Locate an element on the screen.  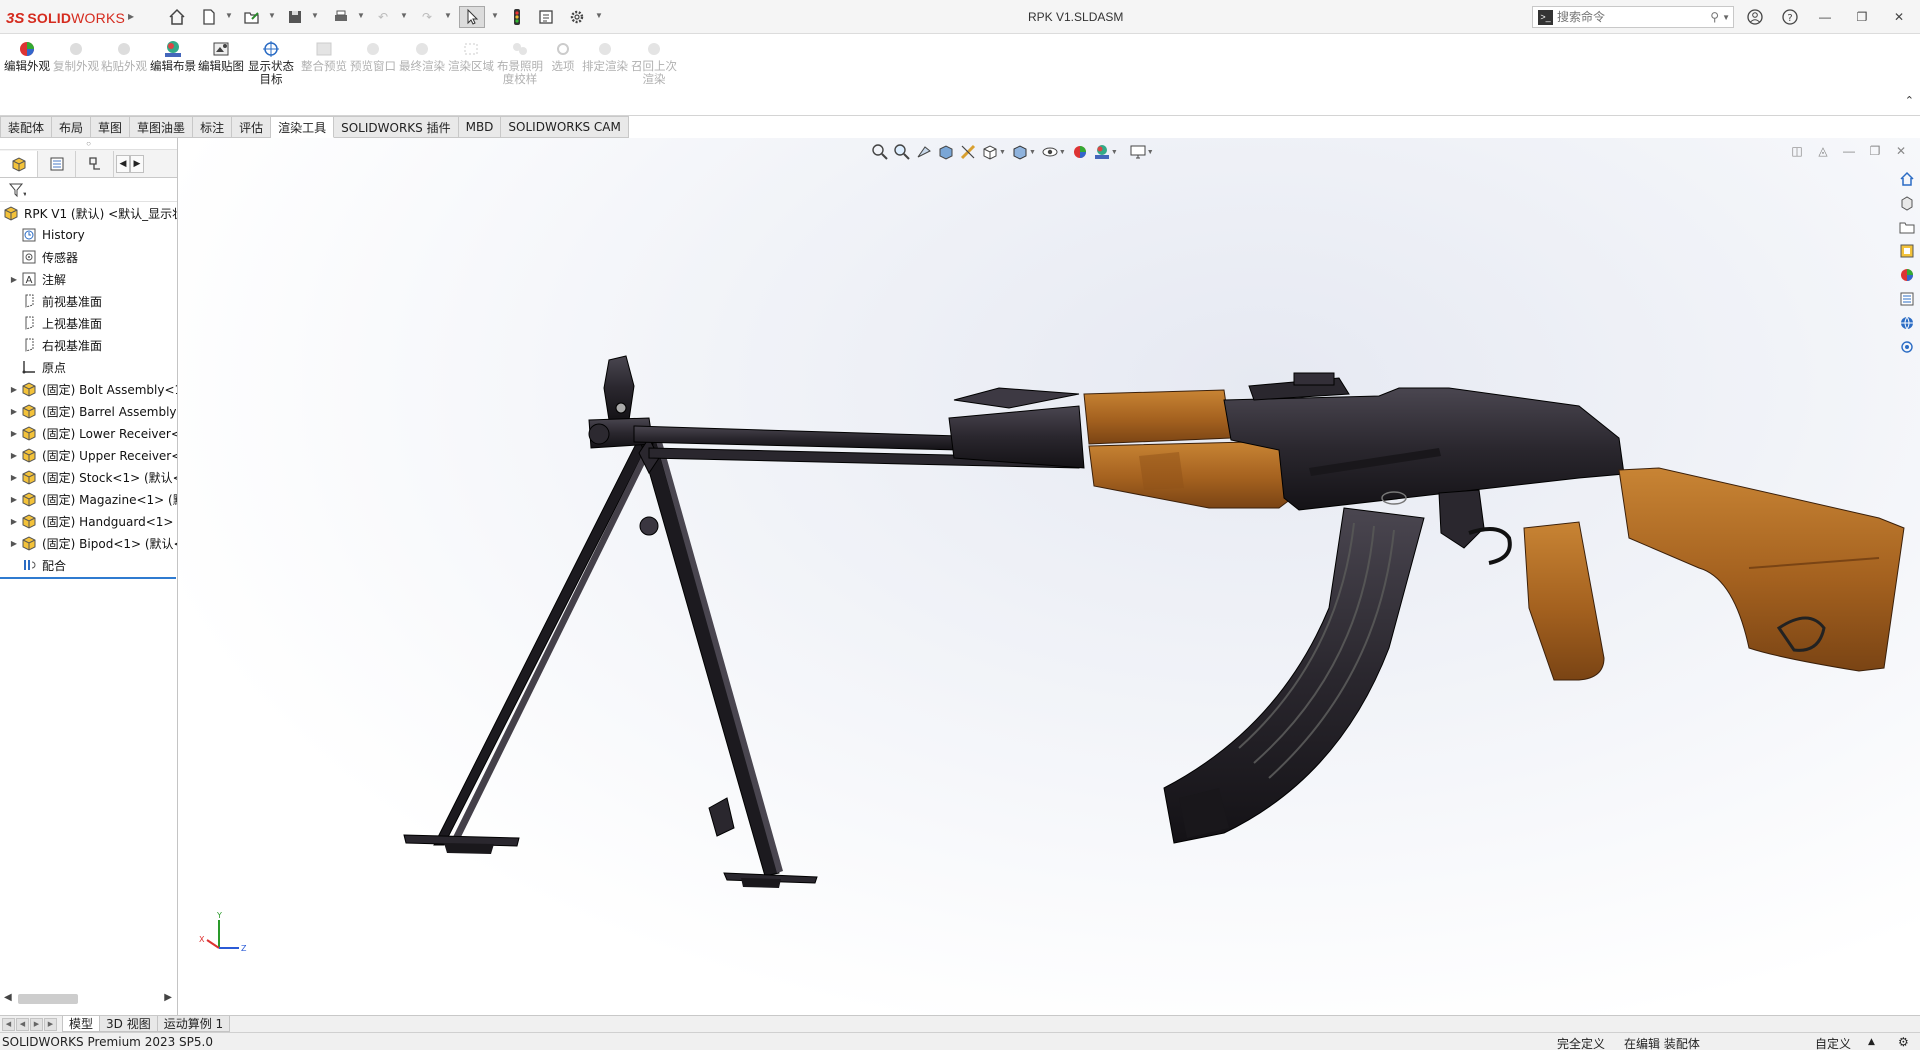
tab-assembly: 装配体 is located at coordinates (26, 127).